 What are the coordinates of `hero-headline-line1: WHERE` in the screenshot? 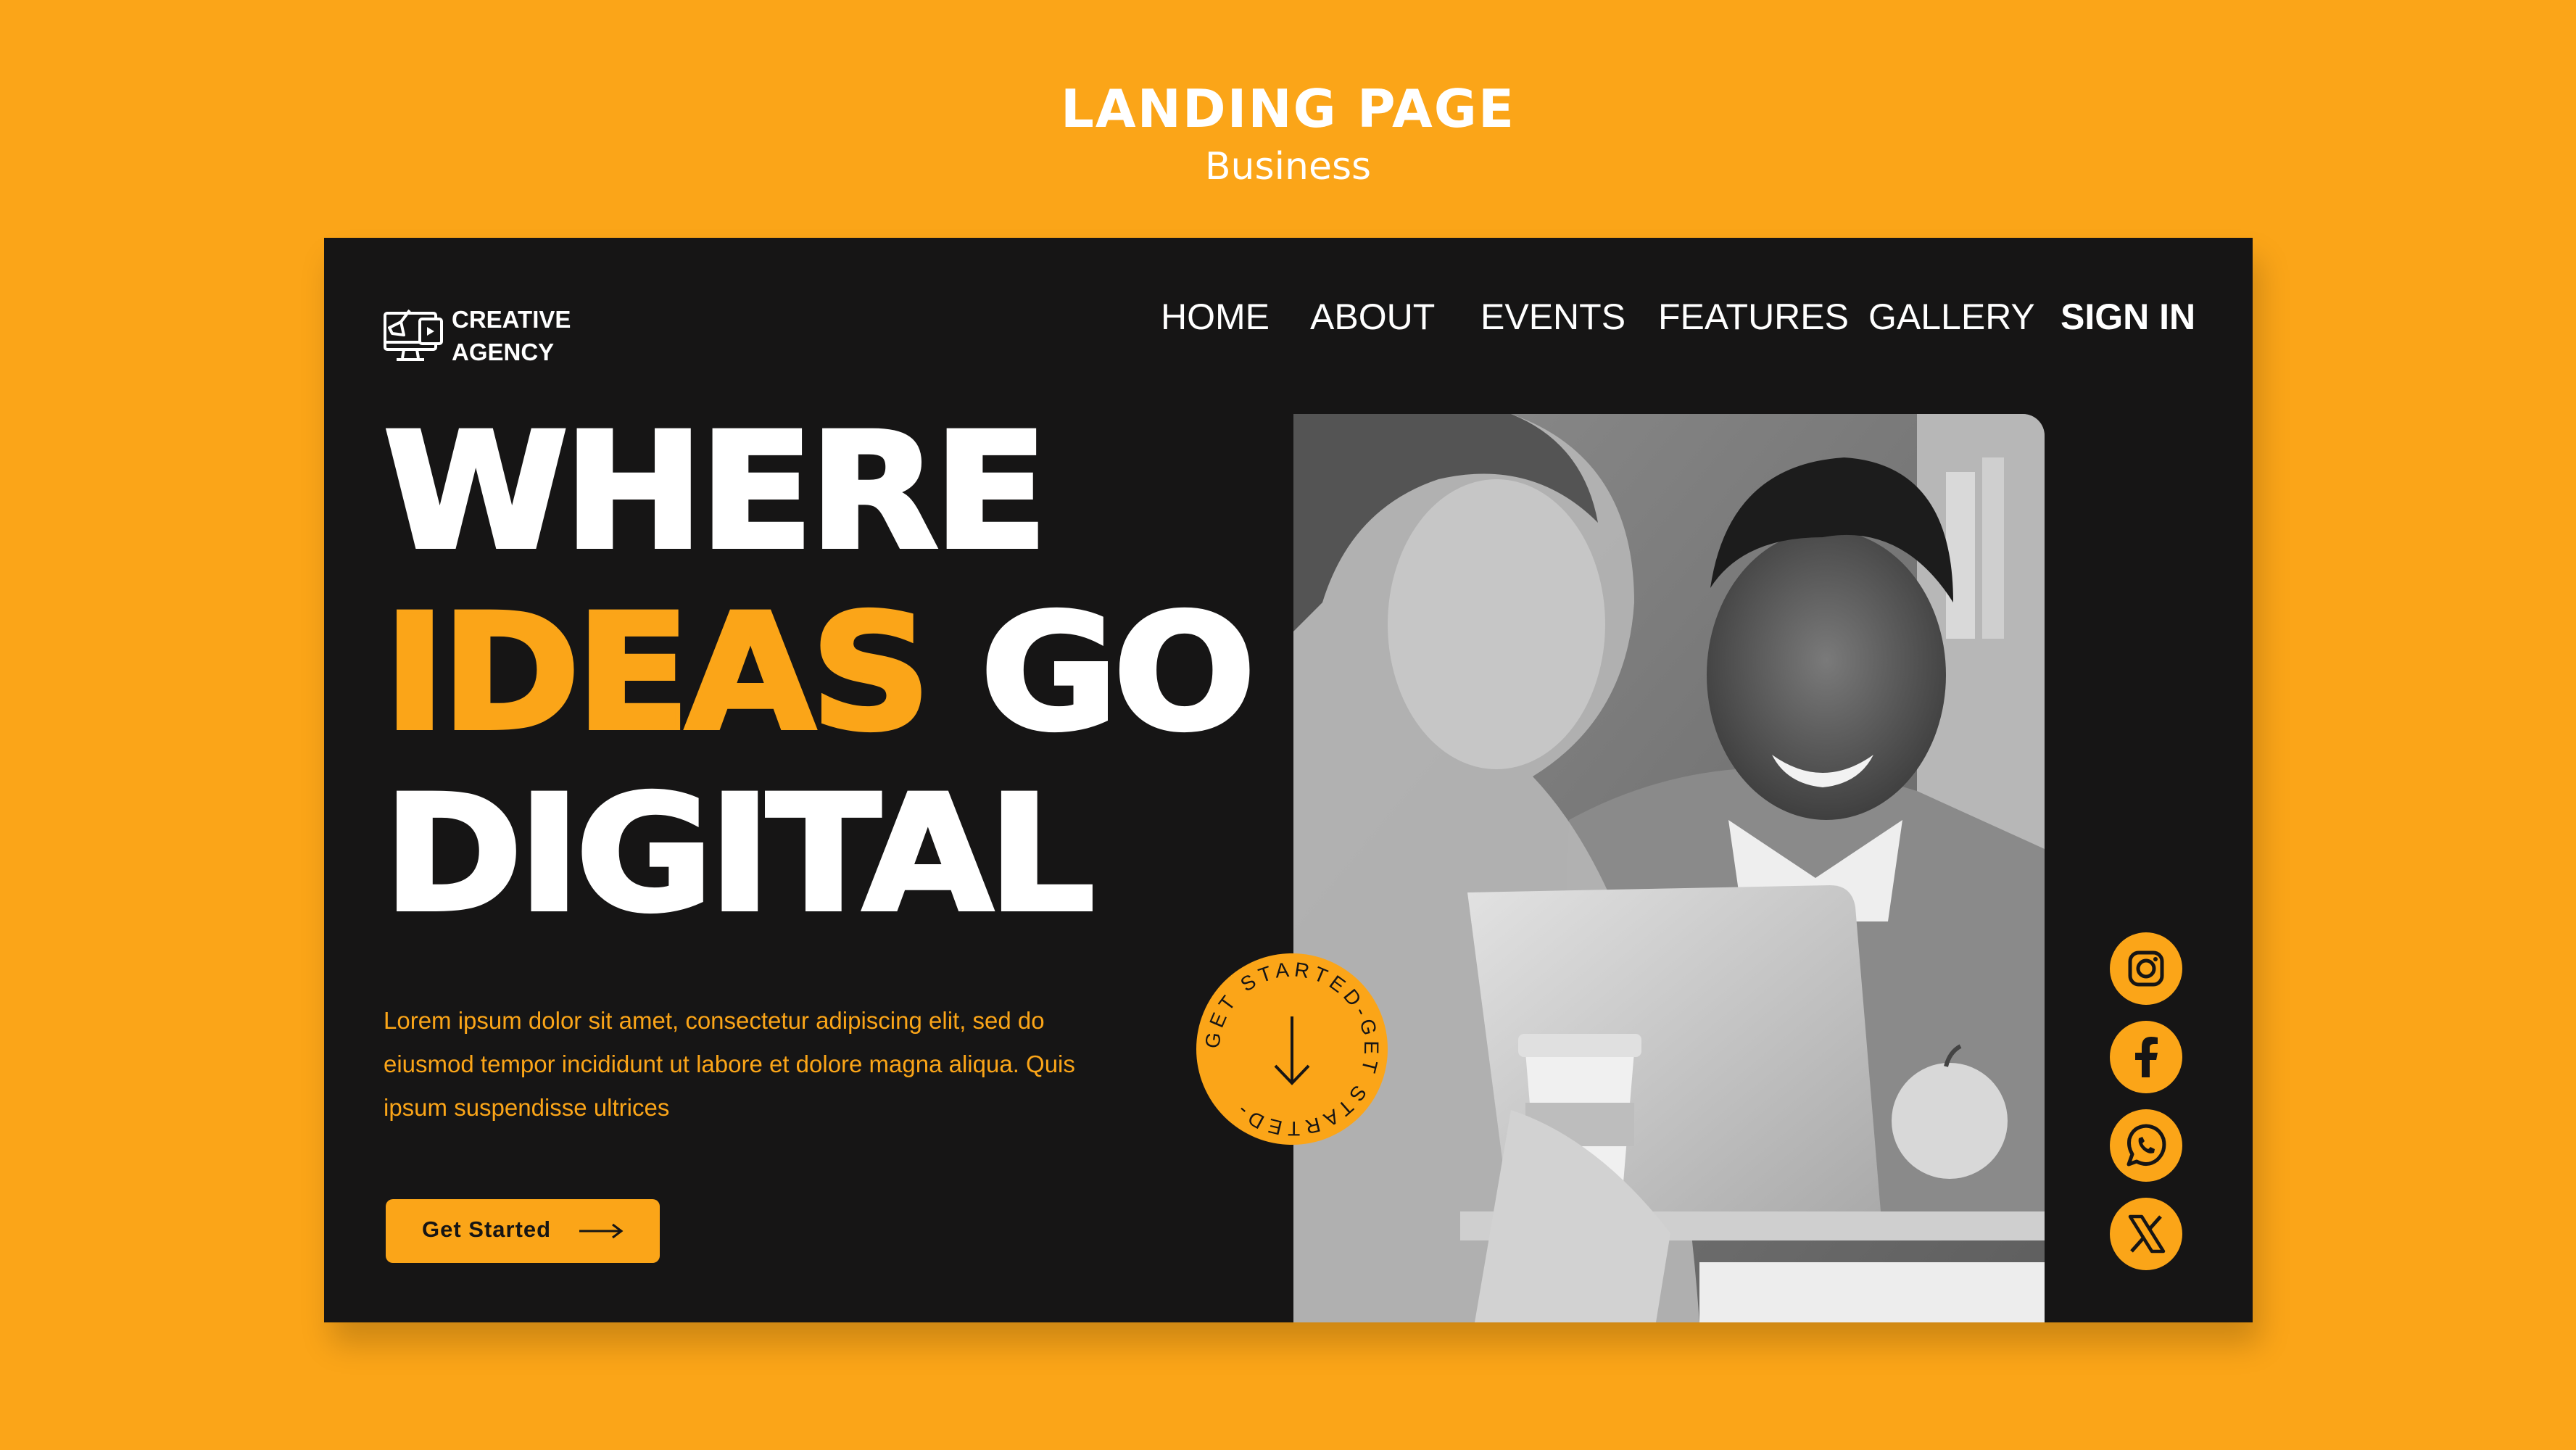 It's located at (716, 492).